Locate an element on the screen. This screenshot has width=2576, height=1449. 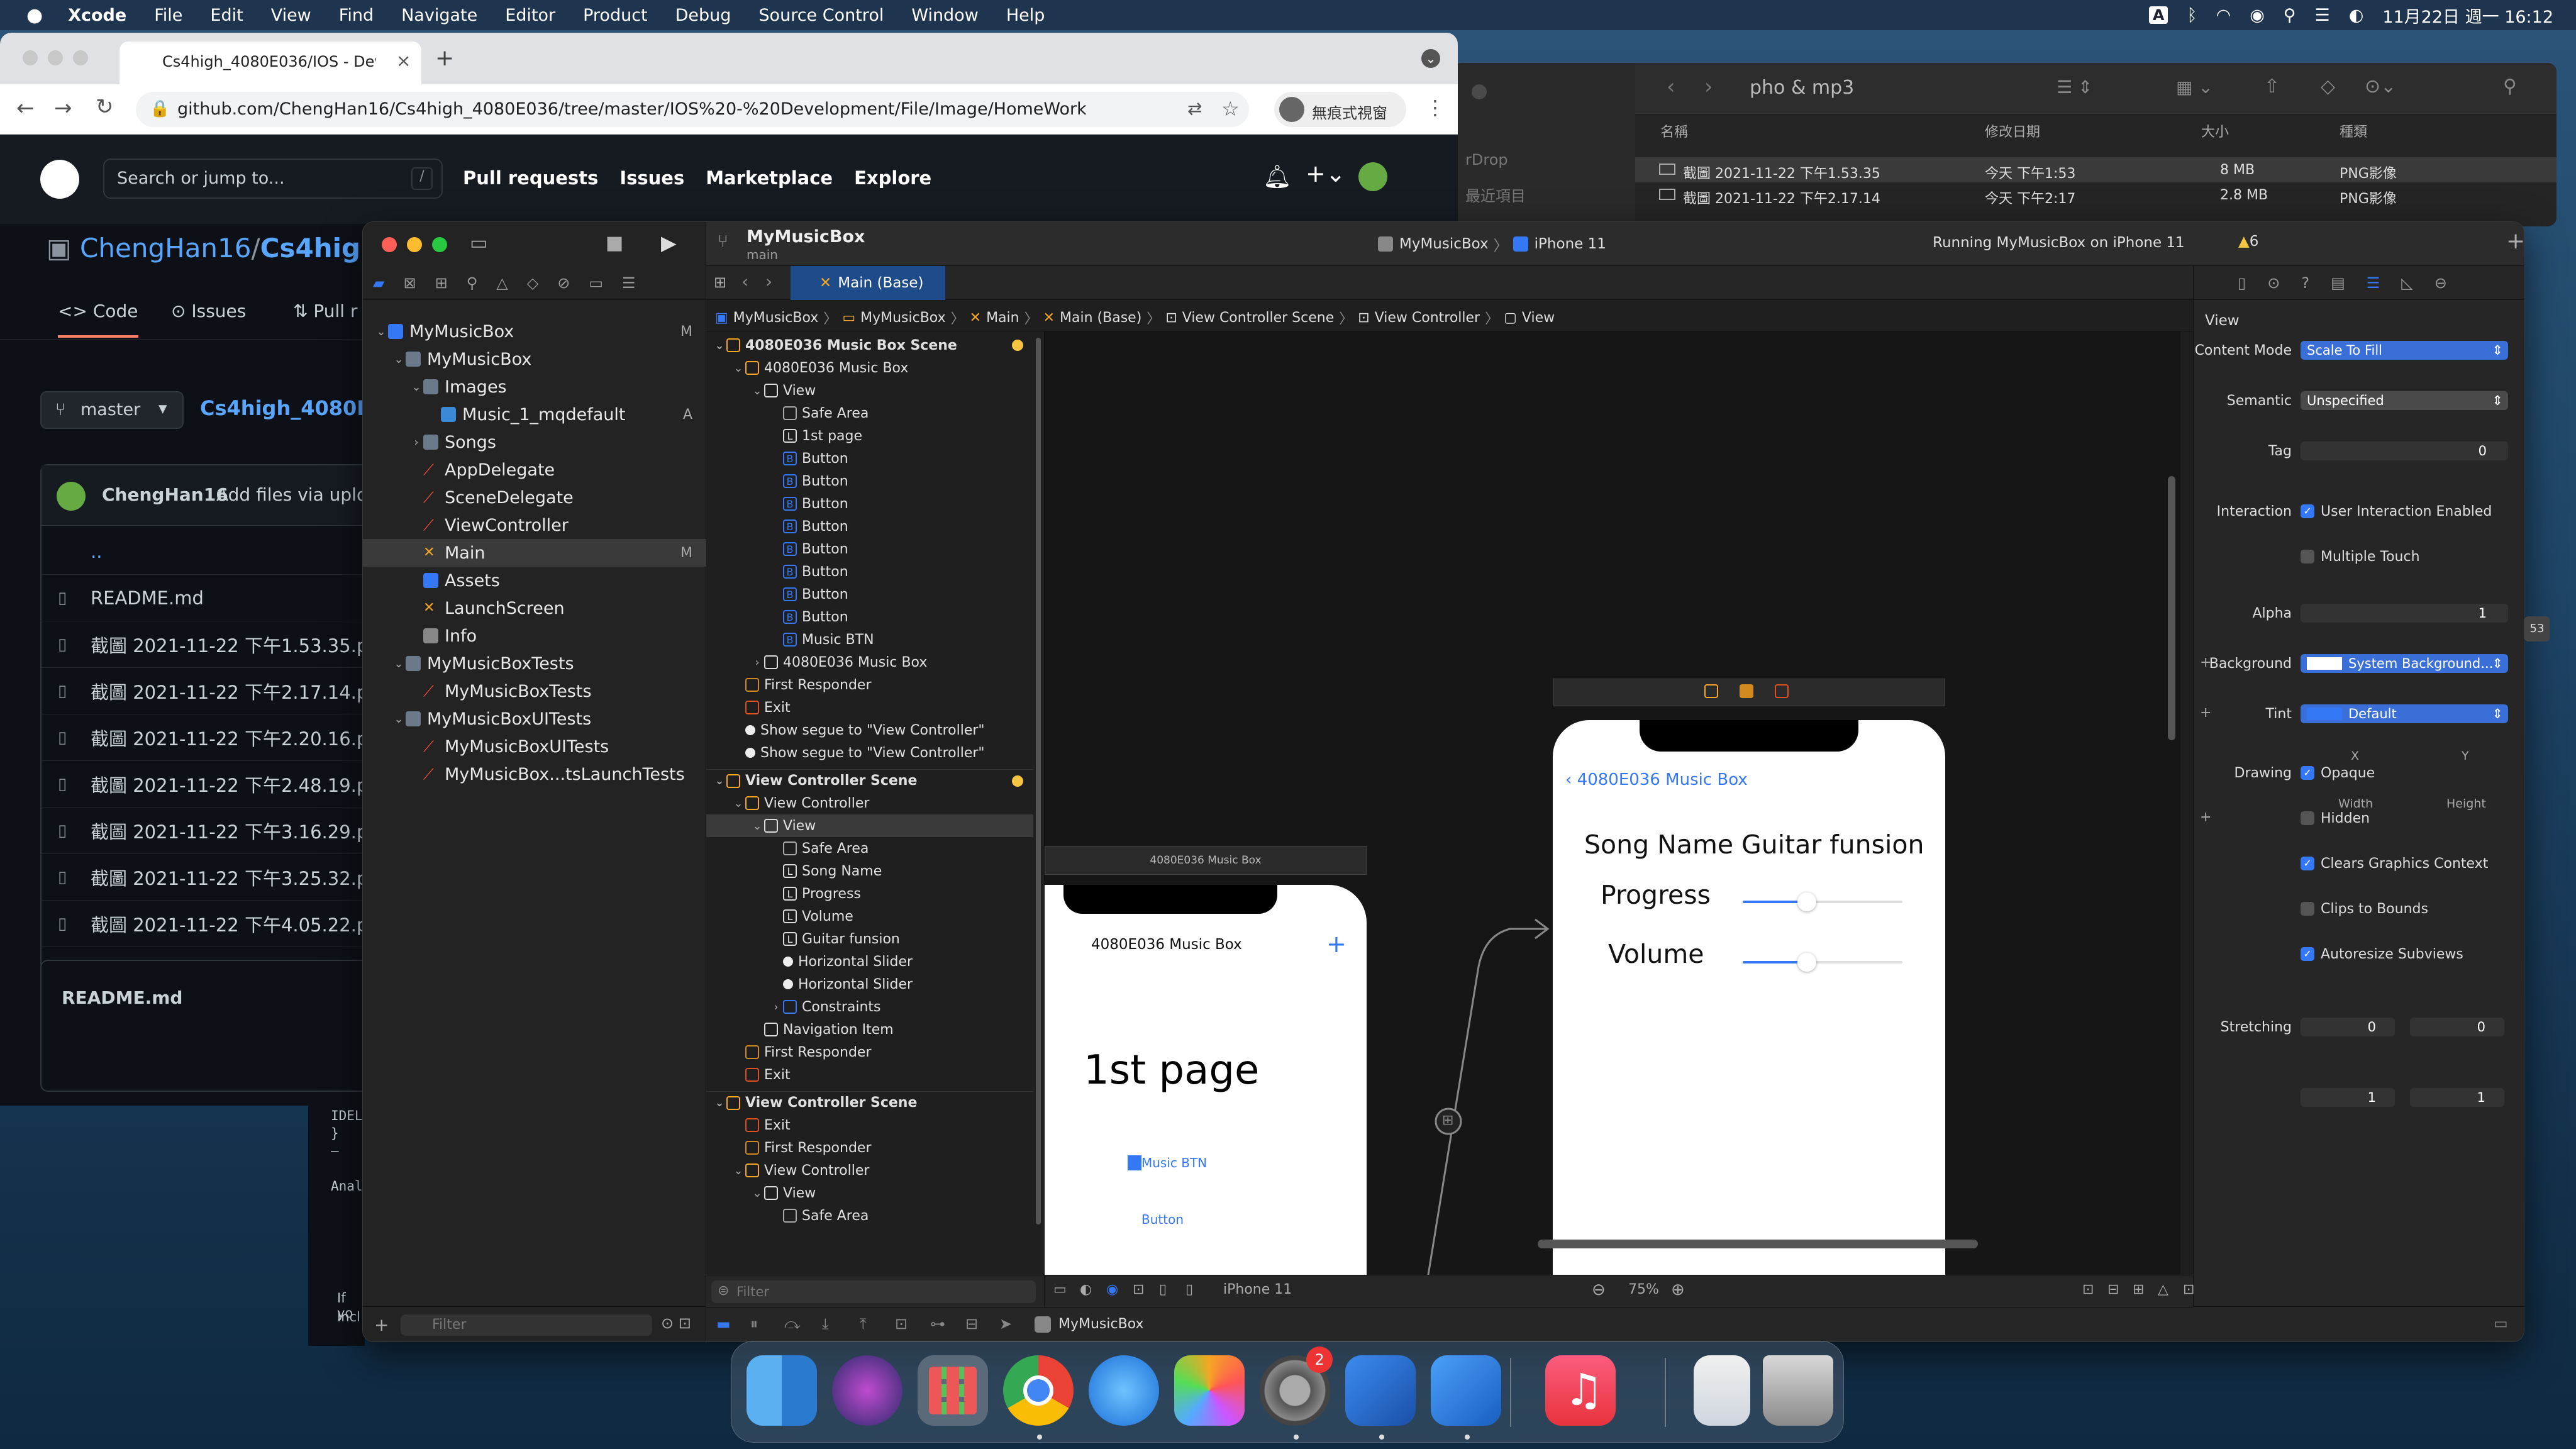
autoresize-checkbox: ✓ is located at coordinates (2307, 954).